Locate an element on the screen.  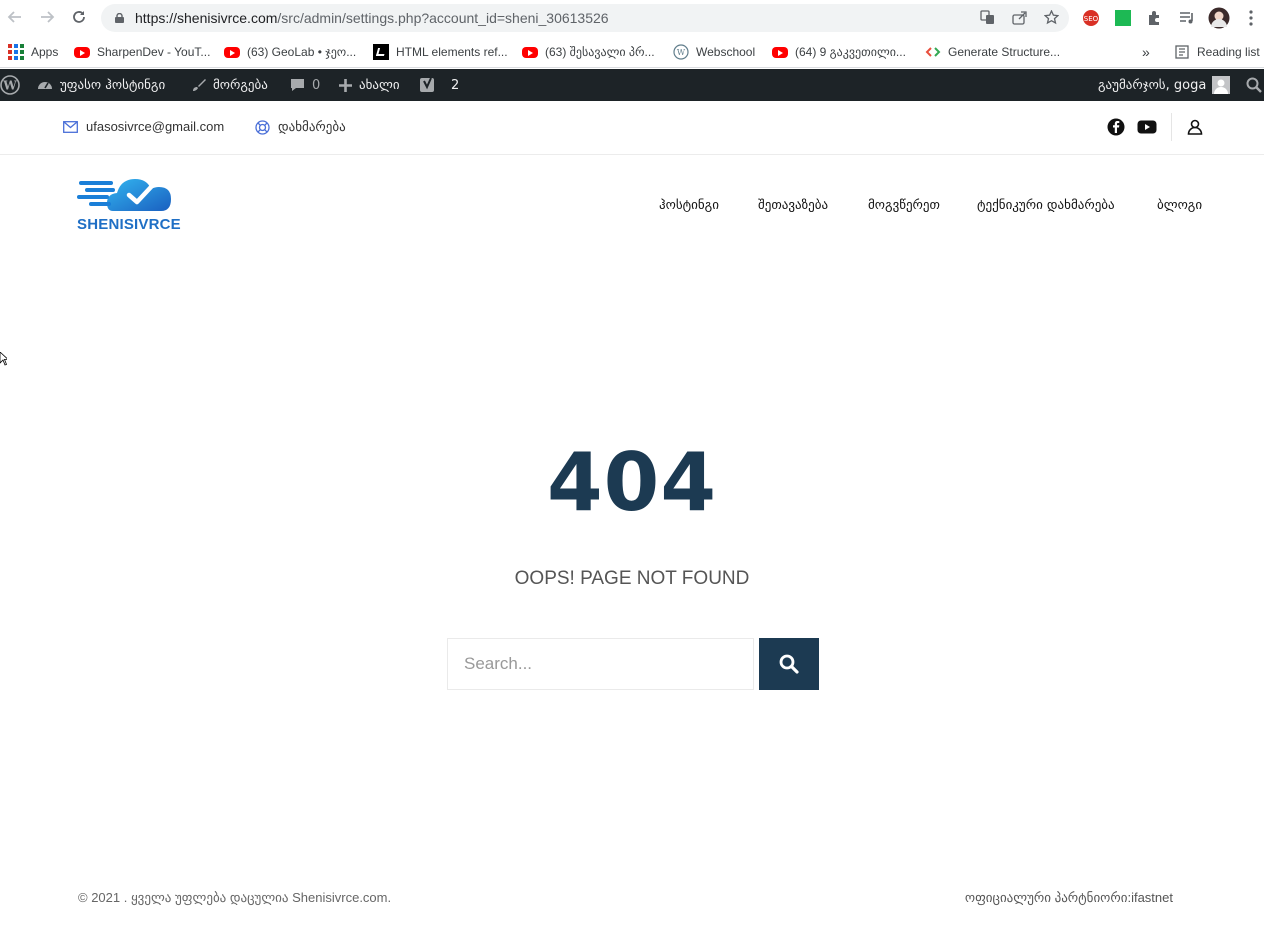
bookmark-label: Webschool is located at coordinates (726, 52).